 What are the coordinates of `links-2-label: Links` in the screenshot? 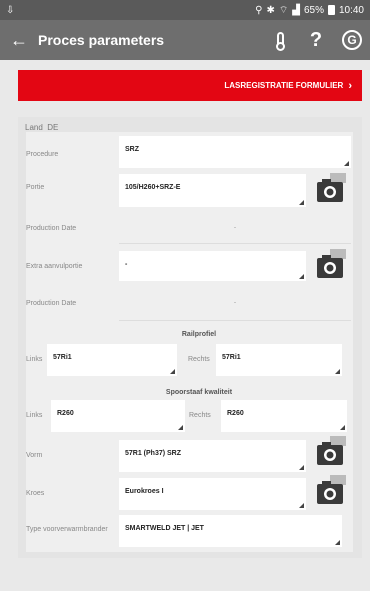 It's located at (34, 415).